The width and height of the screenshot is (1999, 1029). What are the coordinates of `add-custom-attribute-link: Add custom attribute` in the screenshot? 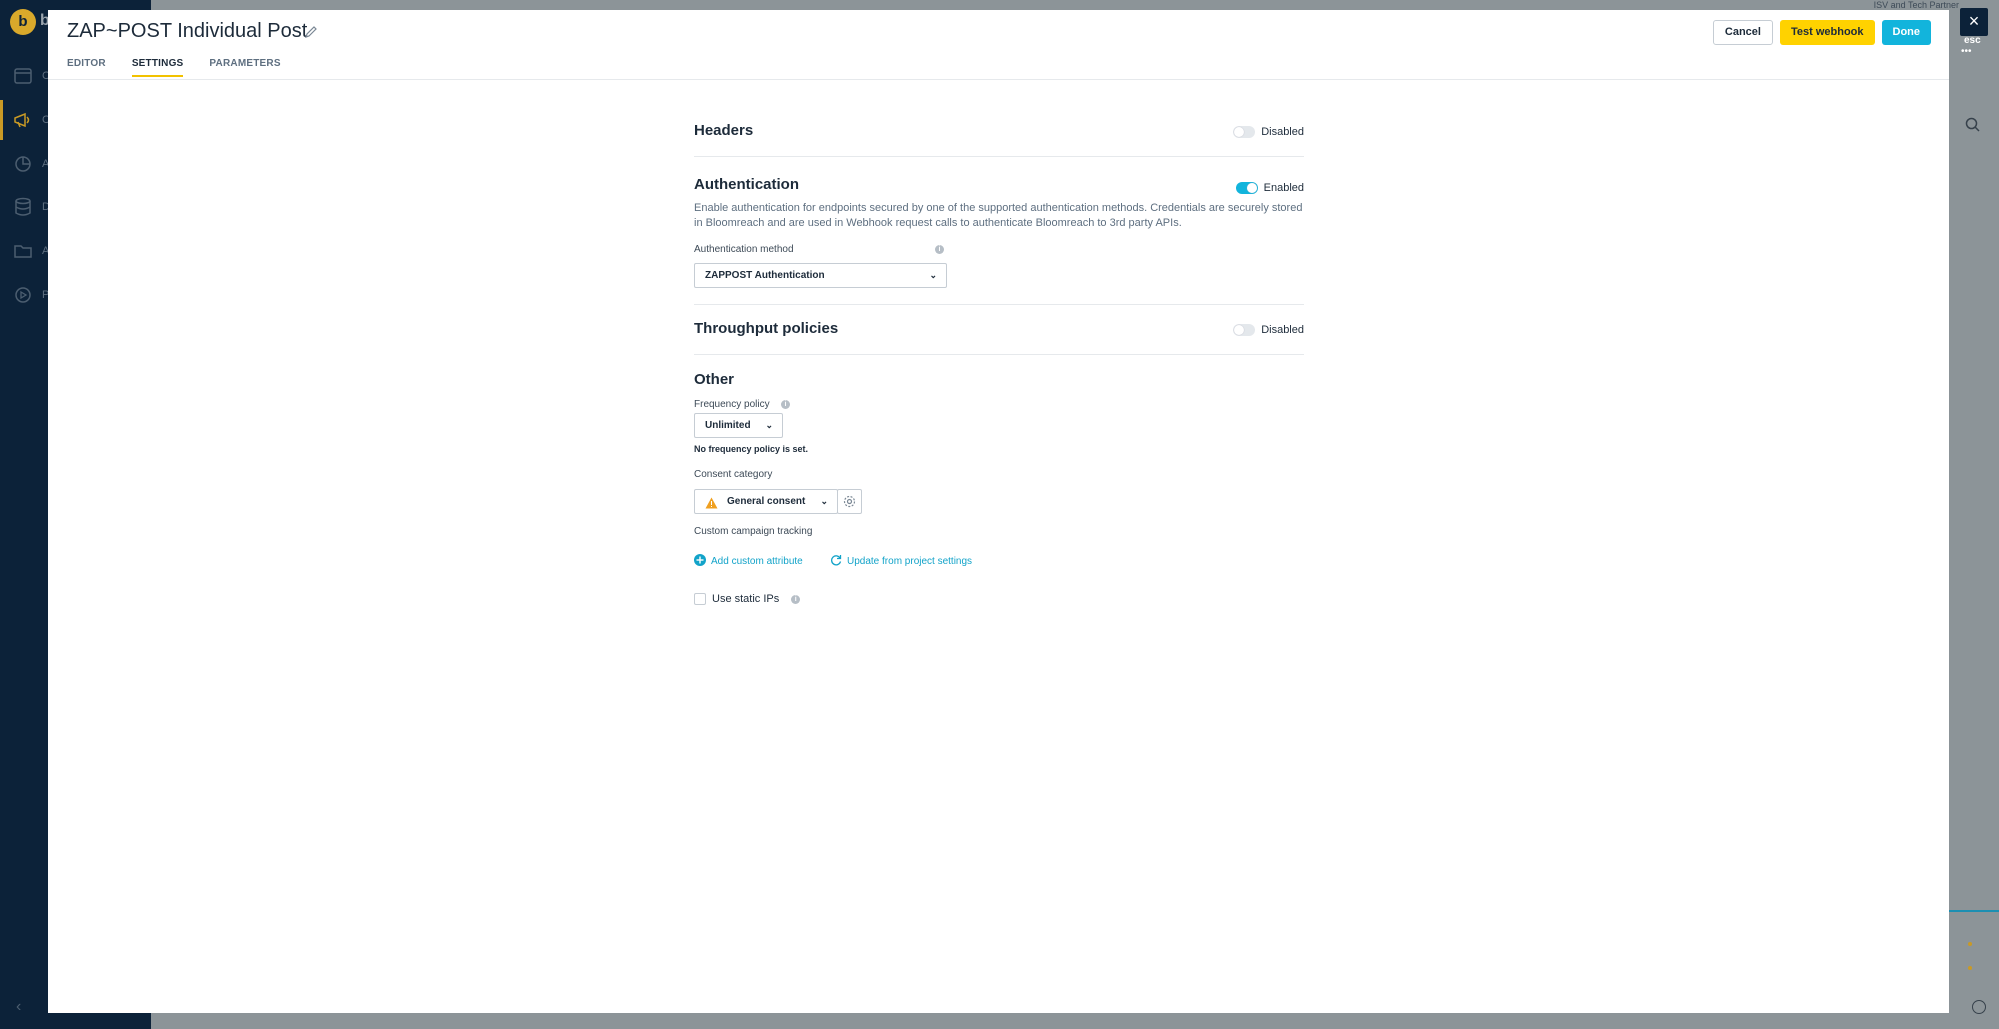 It's located at (748, 561).